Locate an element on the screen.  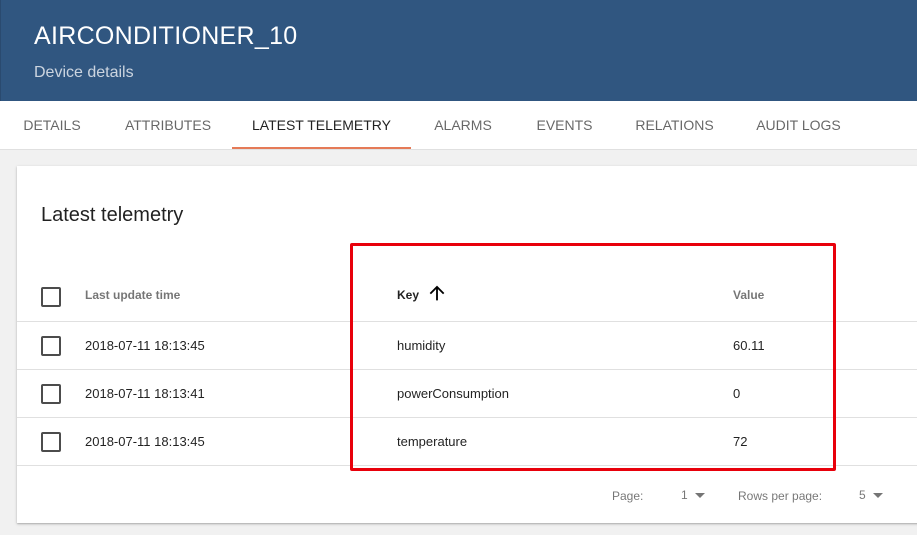
tab-latest-telemetry: LATEST TELEMETRY is located at coordinates (321, 125).